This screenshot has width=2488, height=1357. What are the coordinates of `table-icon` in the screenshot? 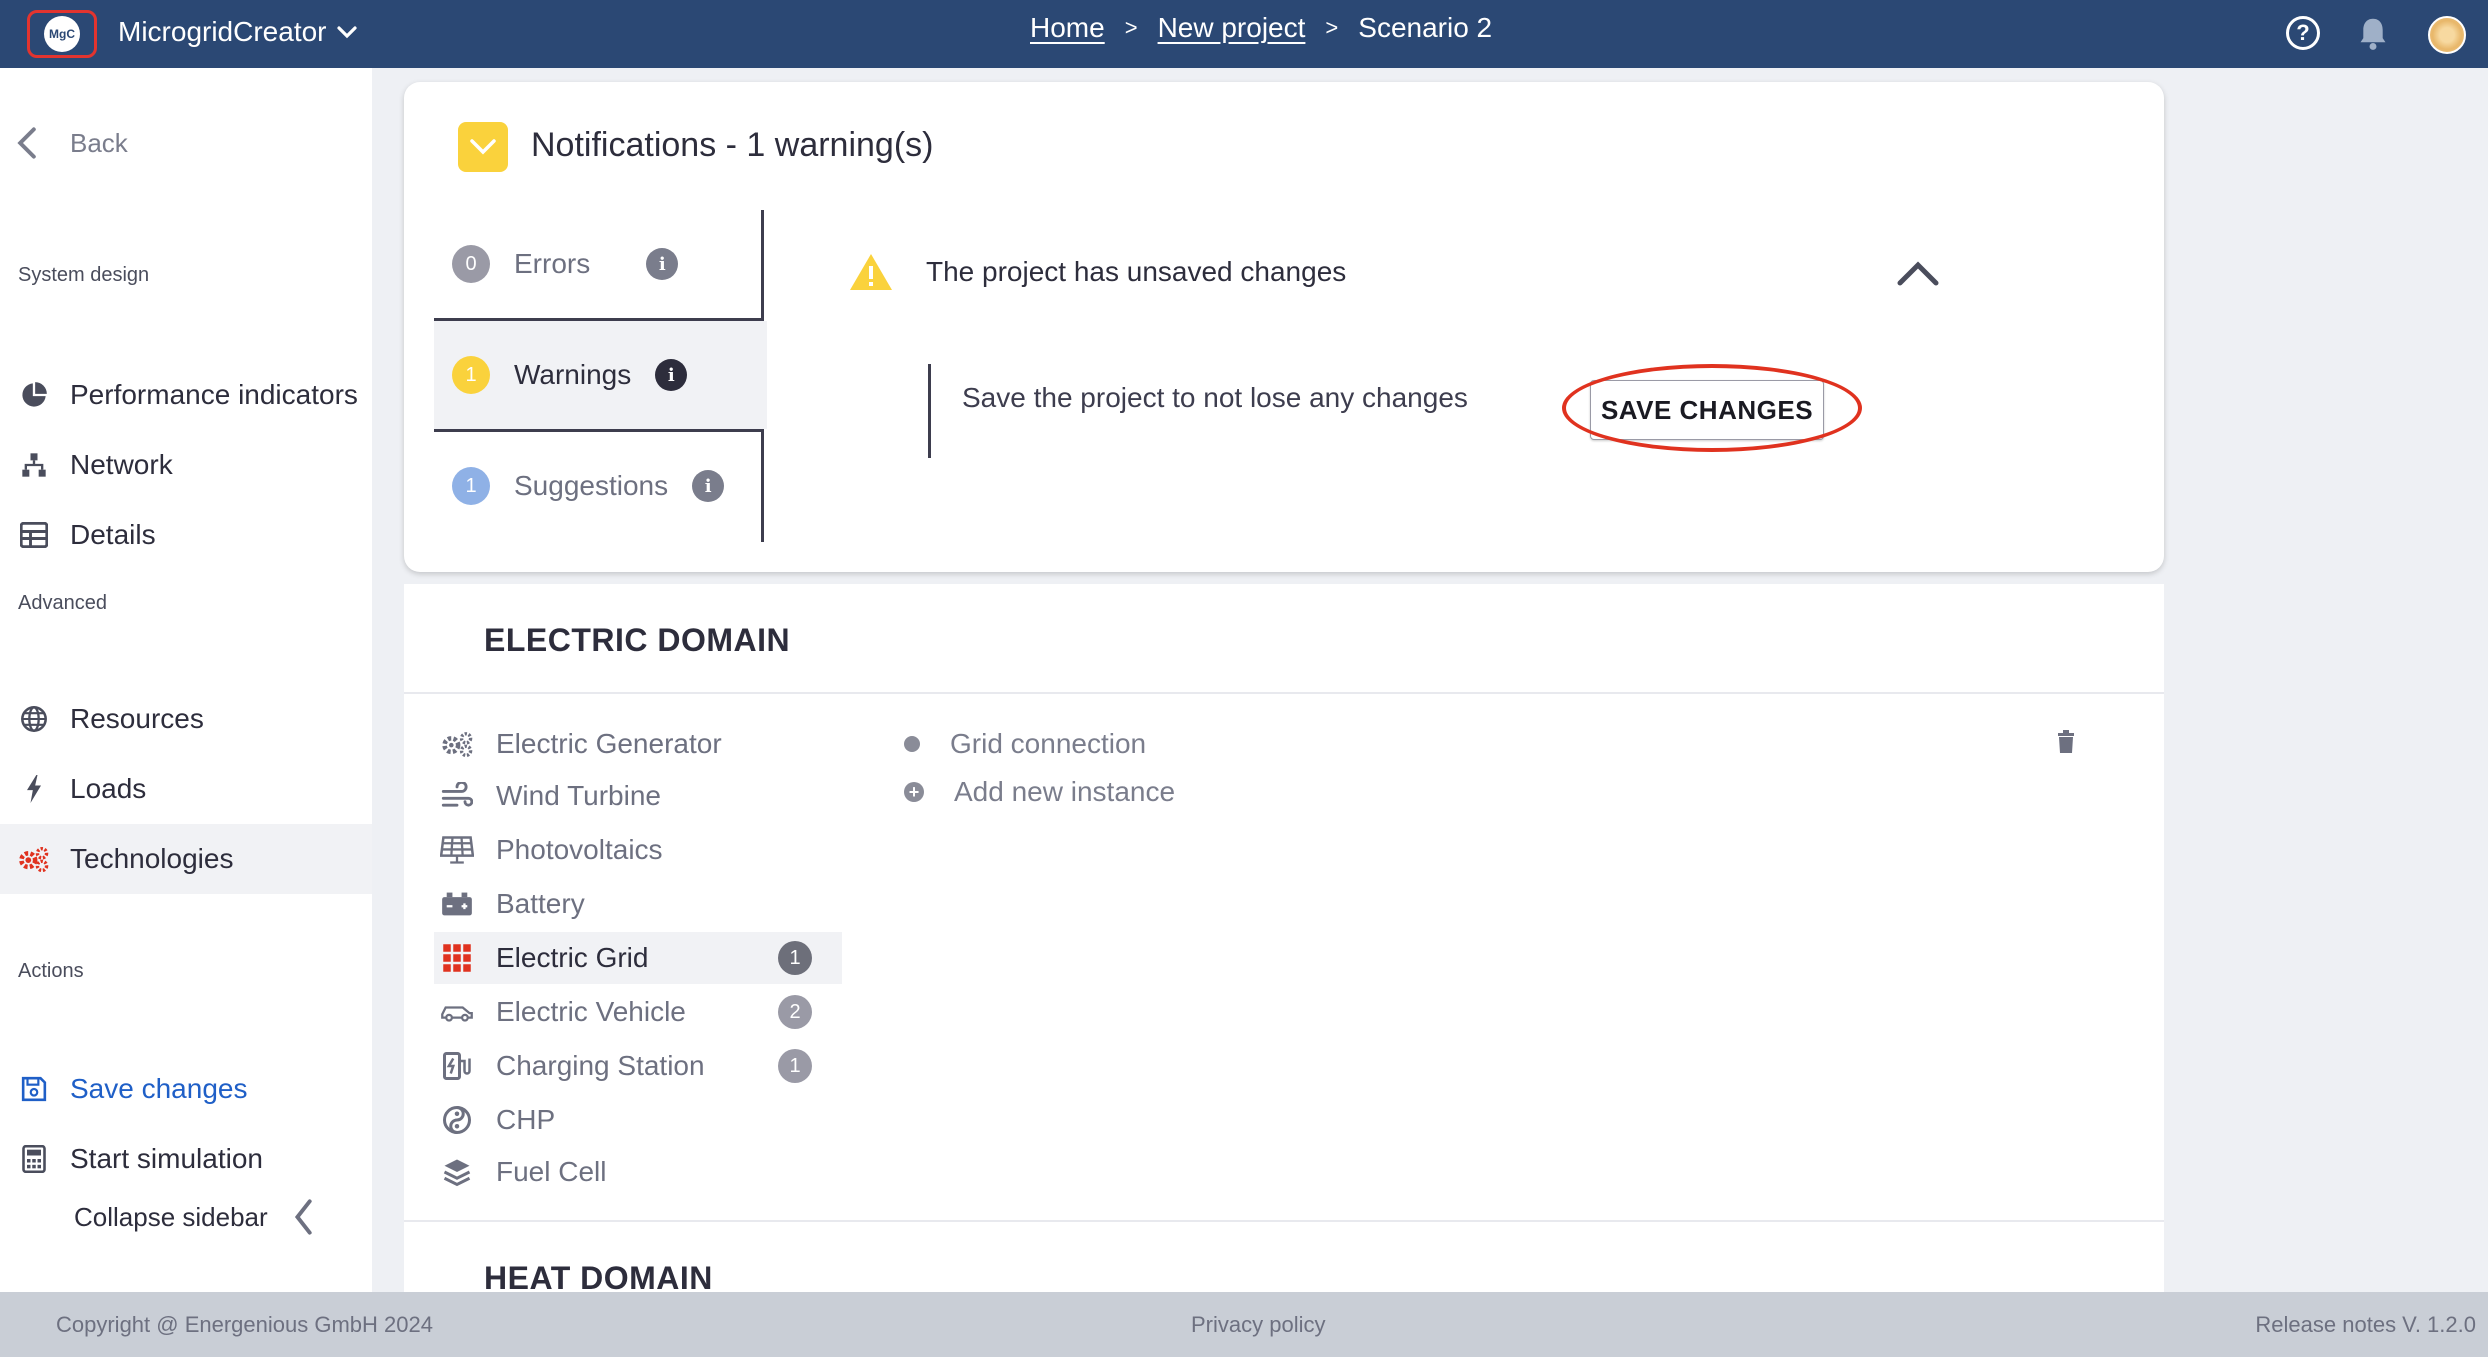 It's located at (34, 535).